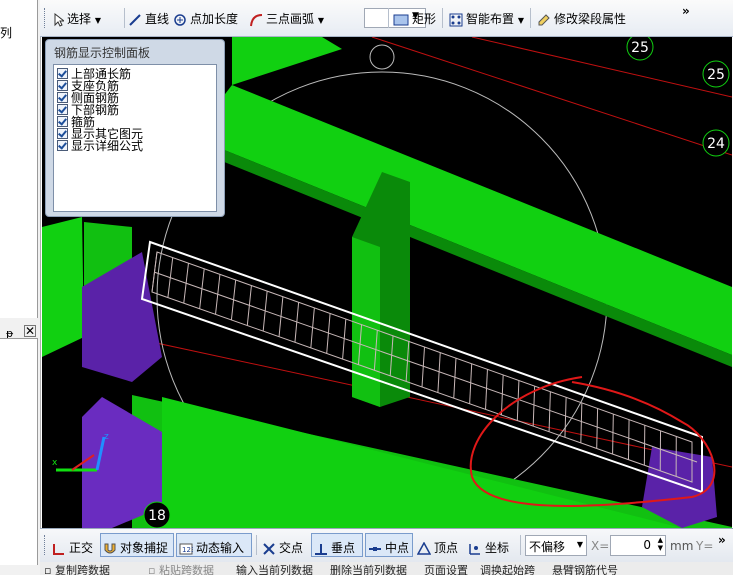 The image size is (733, 575). I want to click on line-label: 直线, so click(157, 19).